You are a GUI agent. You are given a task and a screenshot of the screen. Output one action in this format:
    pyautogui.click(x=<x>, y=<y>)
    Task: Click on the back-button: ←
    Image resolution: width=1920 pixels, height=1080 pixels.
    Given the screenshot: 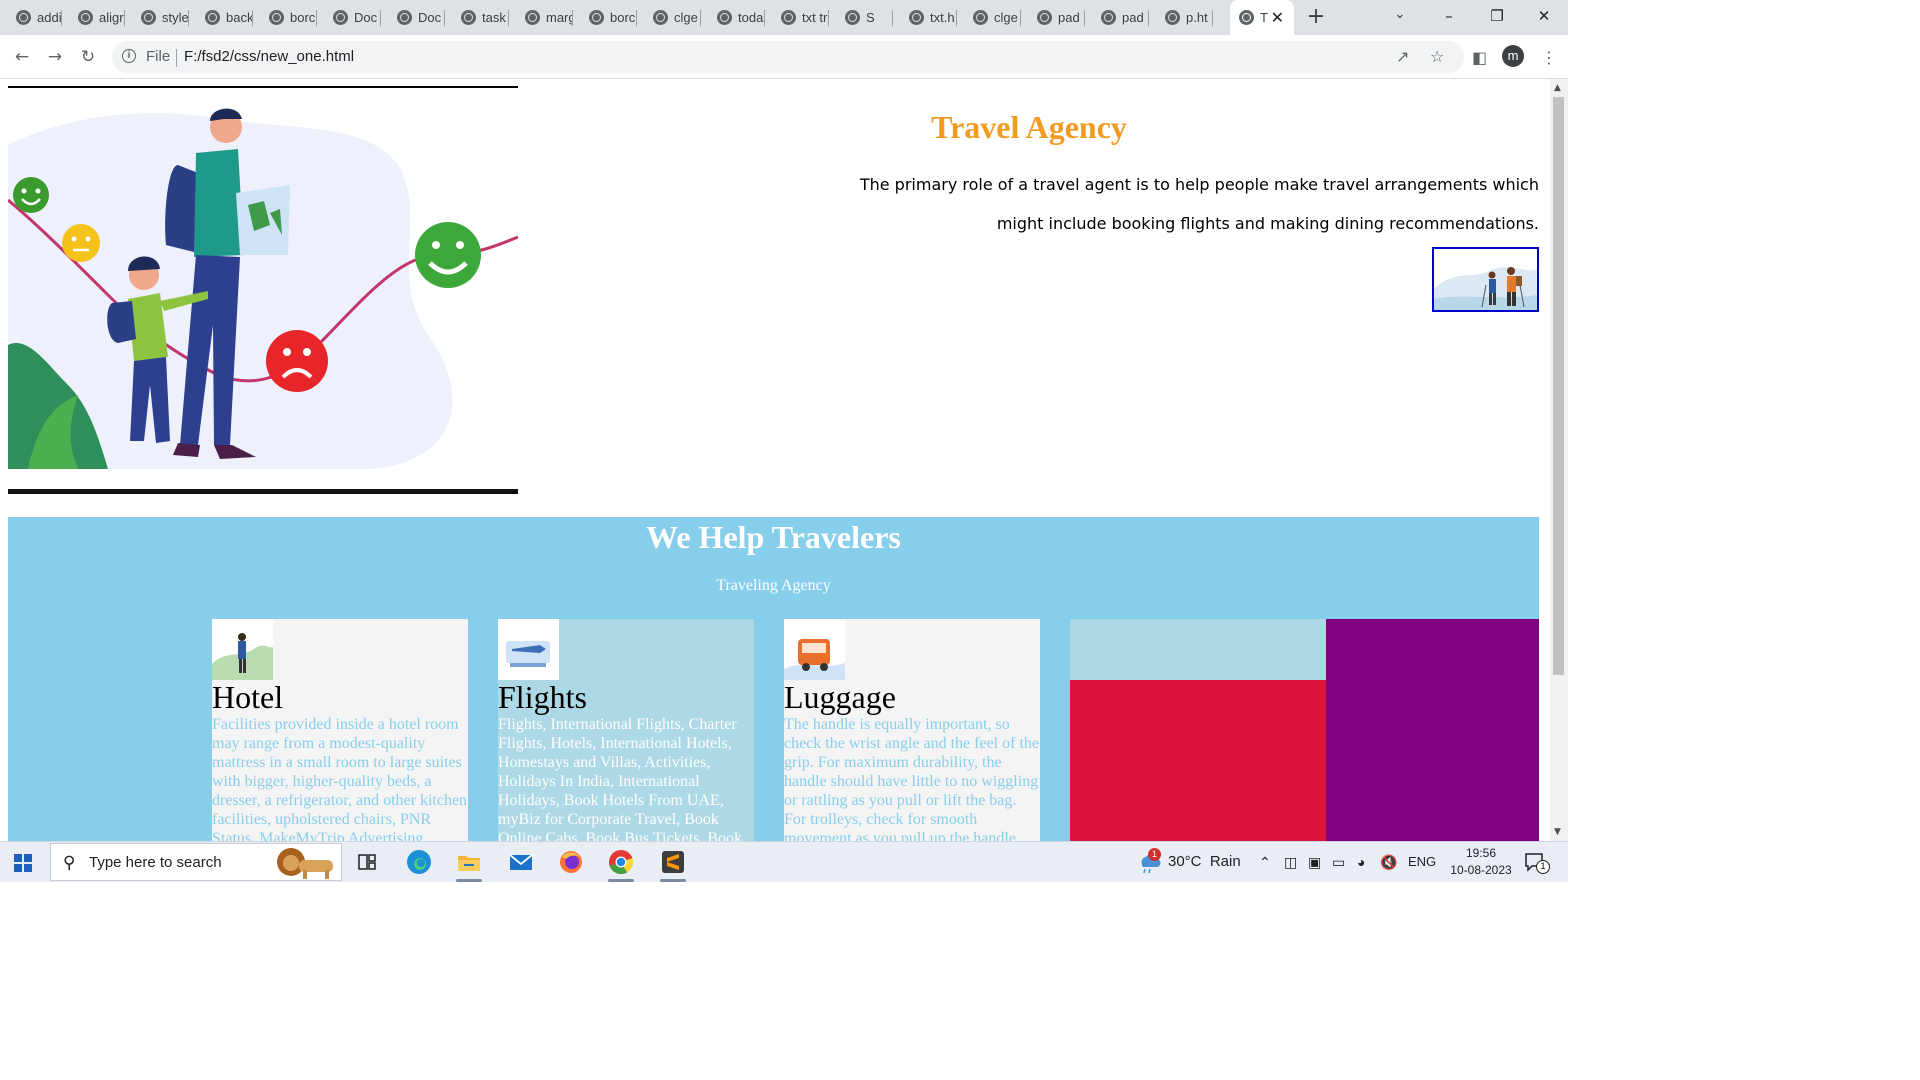 What is the action you would take?
    pyautogui.click(x=22, y=57)
    